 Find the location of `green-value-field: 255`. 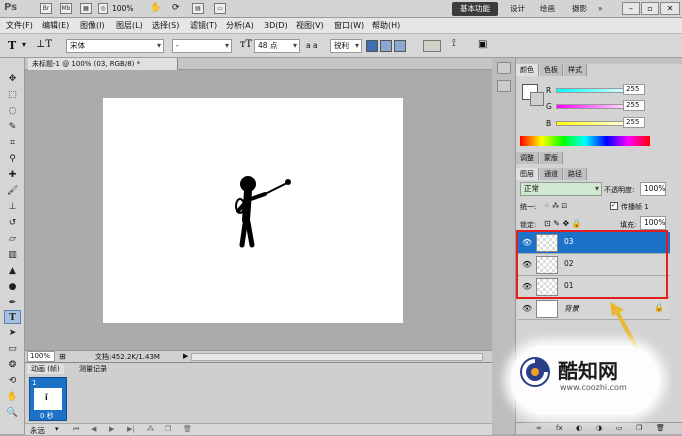

green-value-field: 255 is located at coordinates (634, 105).